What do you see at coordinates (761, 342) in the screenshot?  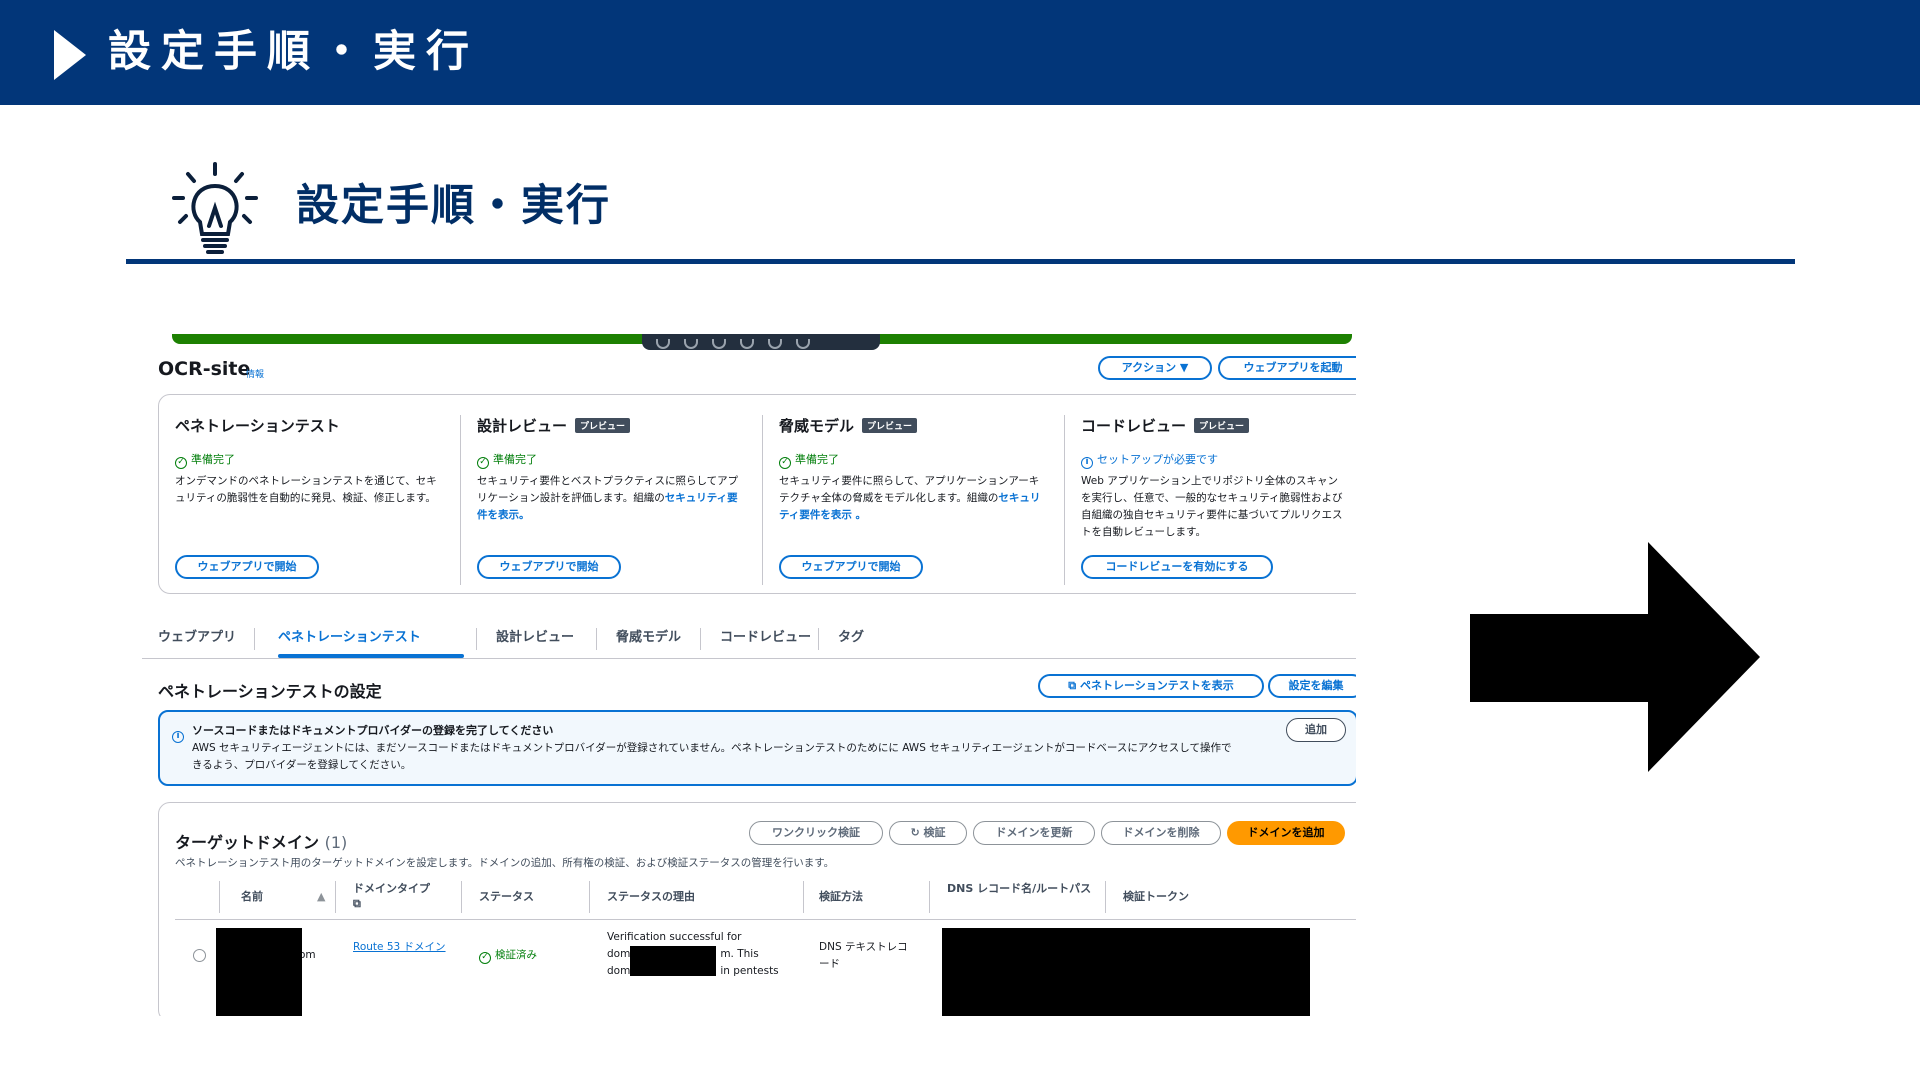 I see `floating-toolbar` at bounding box center [761, 342].